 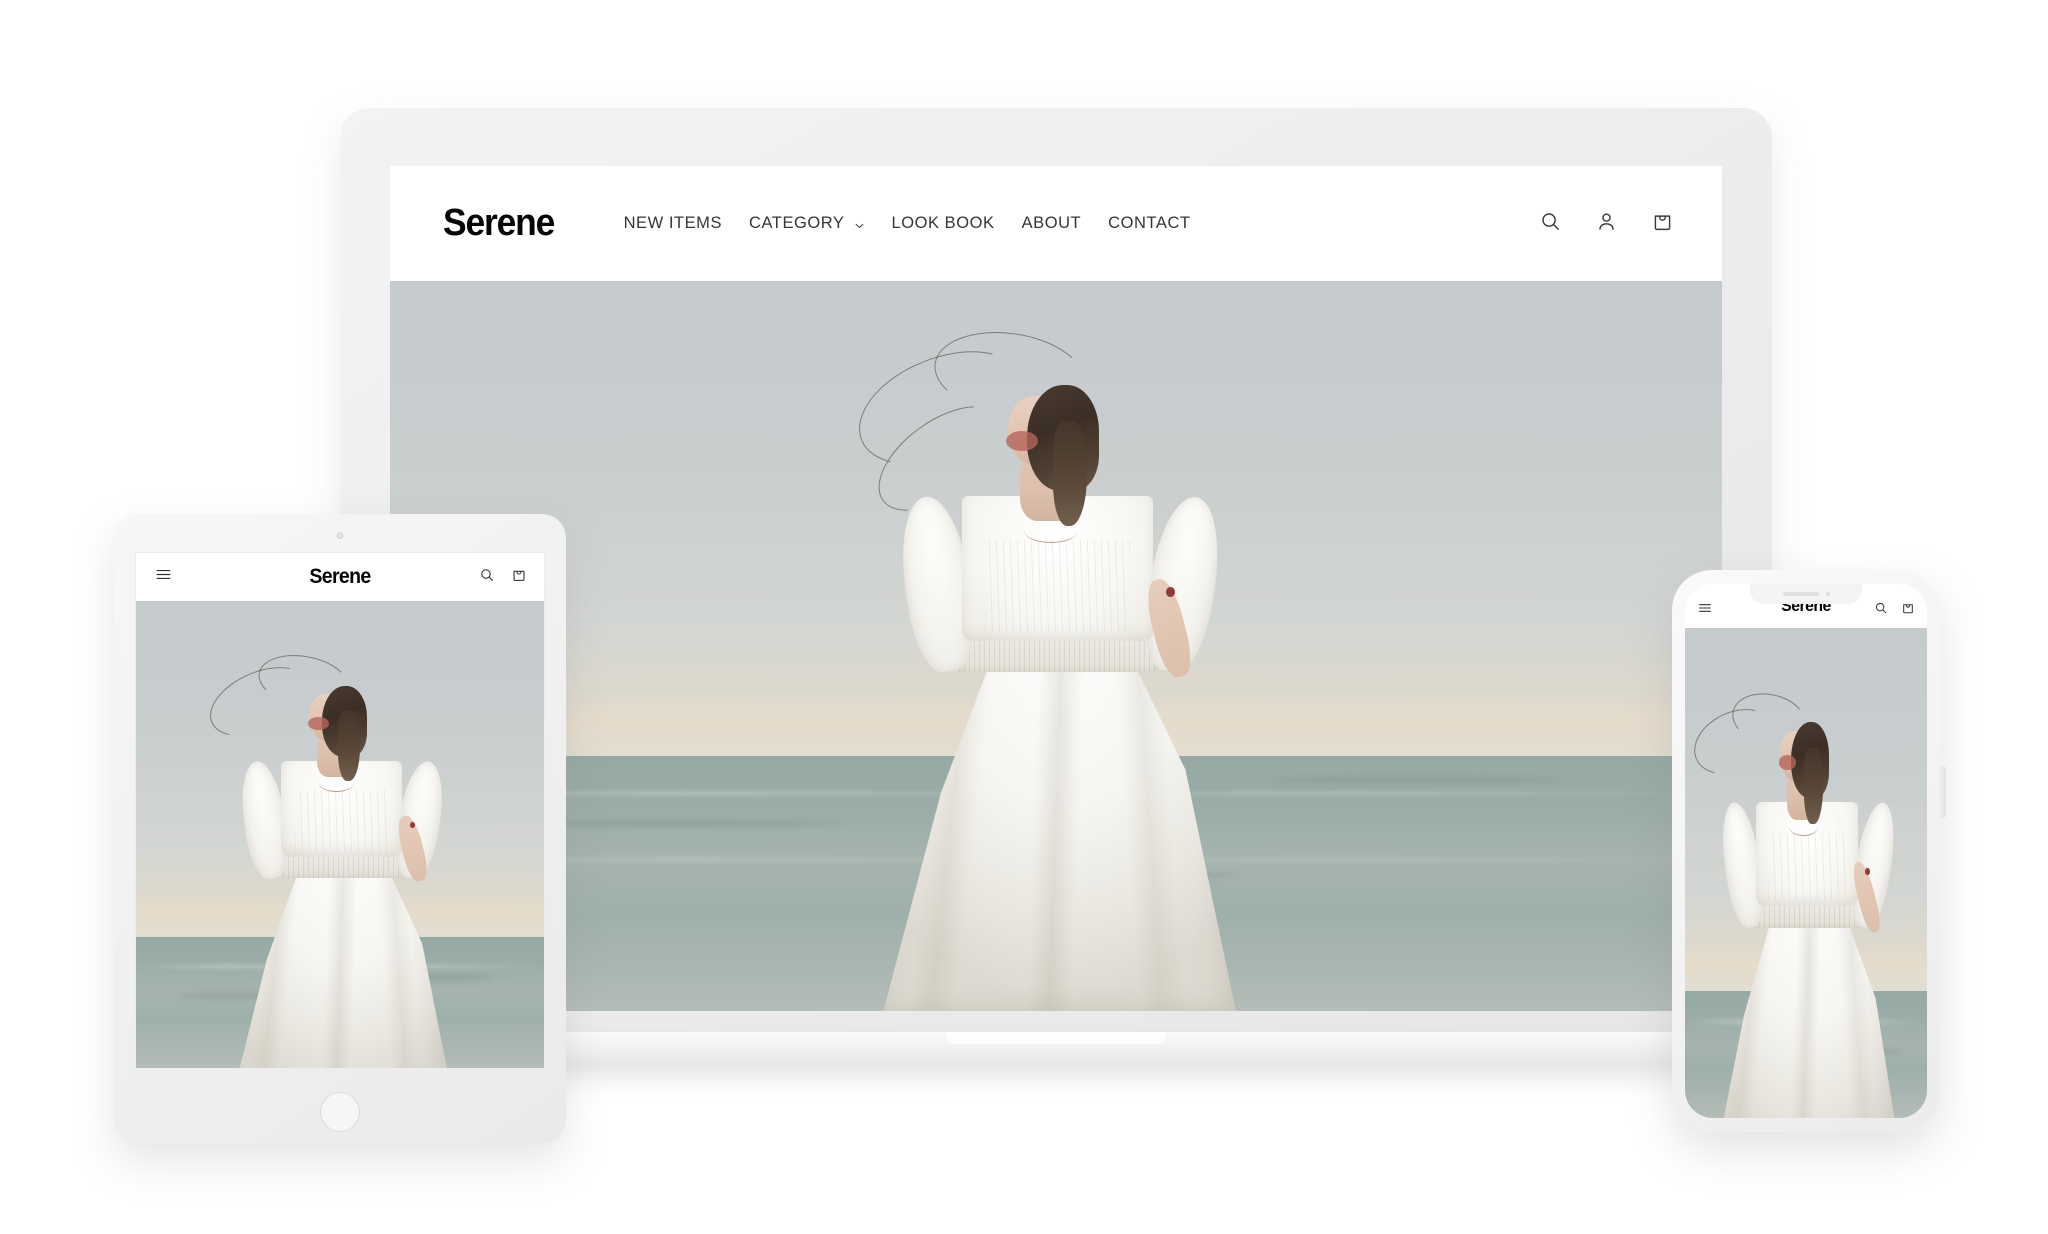 I want to click on model-skirt, so click(x=1059, y=816).